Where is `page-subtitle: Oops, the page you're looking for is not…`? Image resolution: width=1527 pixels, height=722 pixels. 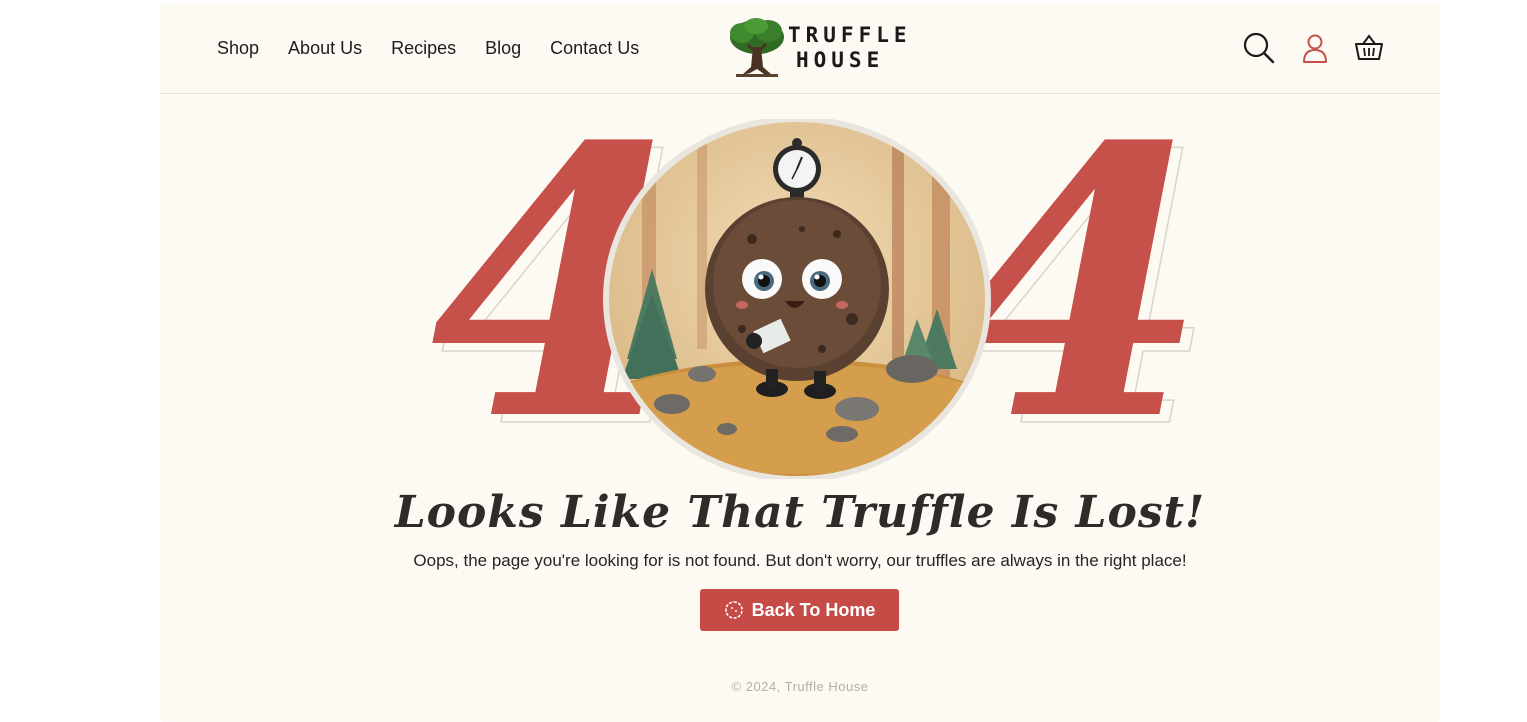 page-subtitle: Oops, the page you're looking for is not… is located at coordinates (800, 560).